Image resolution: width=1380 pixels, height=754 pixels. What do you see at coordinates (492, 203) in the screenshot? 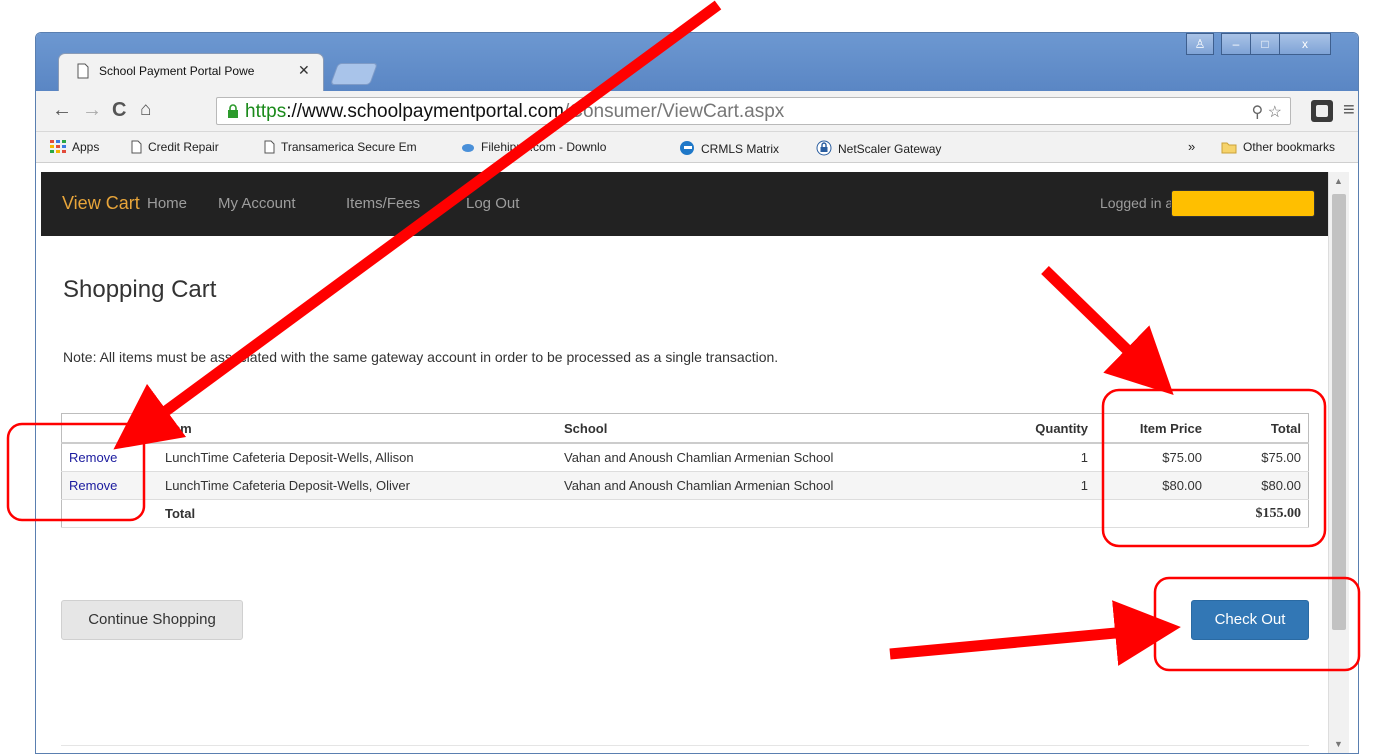
I see `nav-log-out: Log Out` at bounding box center [492, 203].